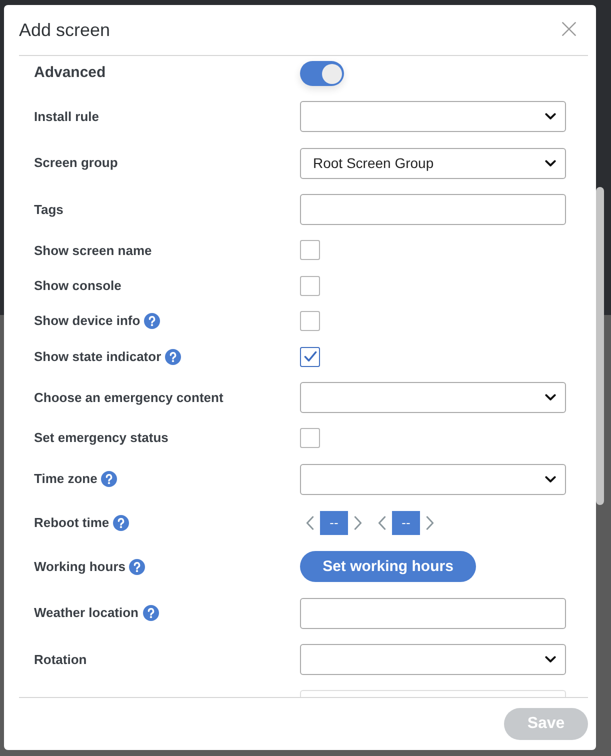 The height and width of the screenshot is (756, 611). I want to click on field-label: Choose an emergency content, so click(129, 397).